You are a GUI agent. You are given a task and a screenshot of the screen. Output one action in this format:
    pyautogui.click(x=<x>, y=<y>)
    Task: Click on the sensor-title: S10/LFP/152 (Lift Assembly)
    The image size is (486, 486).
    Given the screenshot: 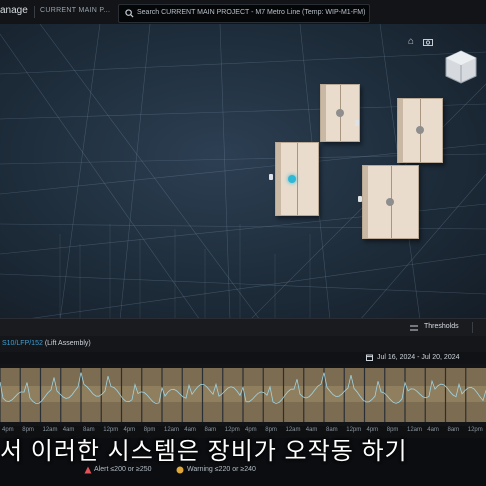 What is the action you would take?
    pyautogui.click(x=46, y=343)
    